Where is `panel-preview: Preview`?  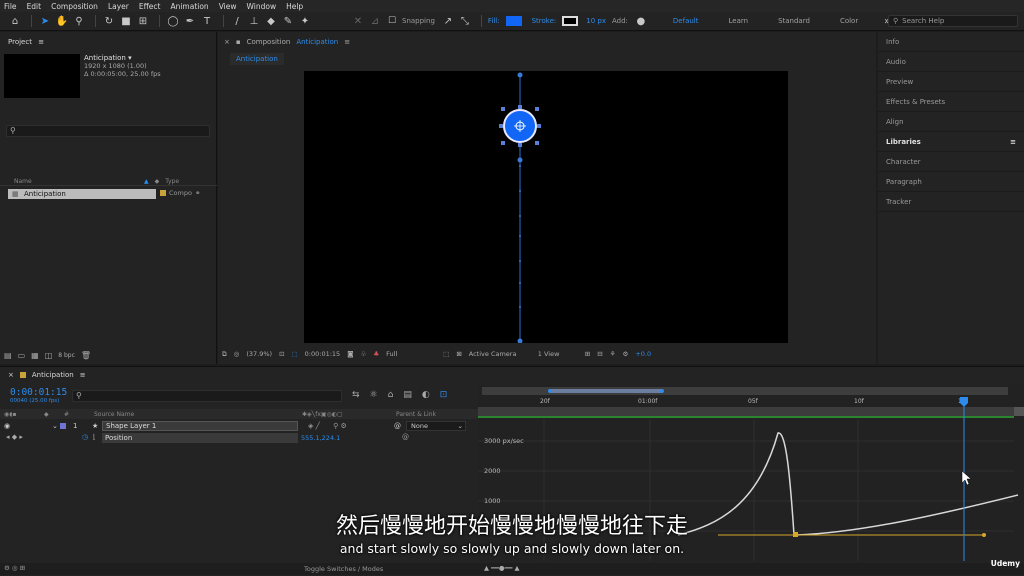 panel-preview: Preview is located at coordinates (951, 82).